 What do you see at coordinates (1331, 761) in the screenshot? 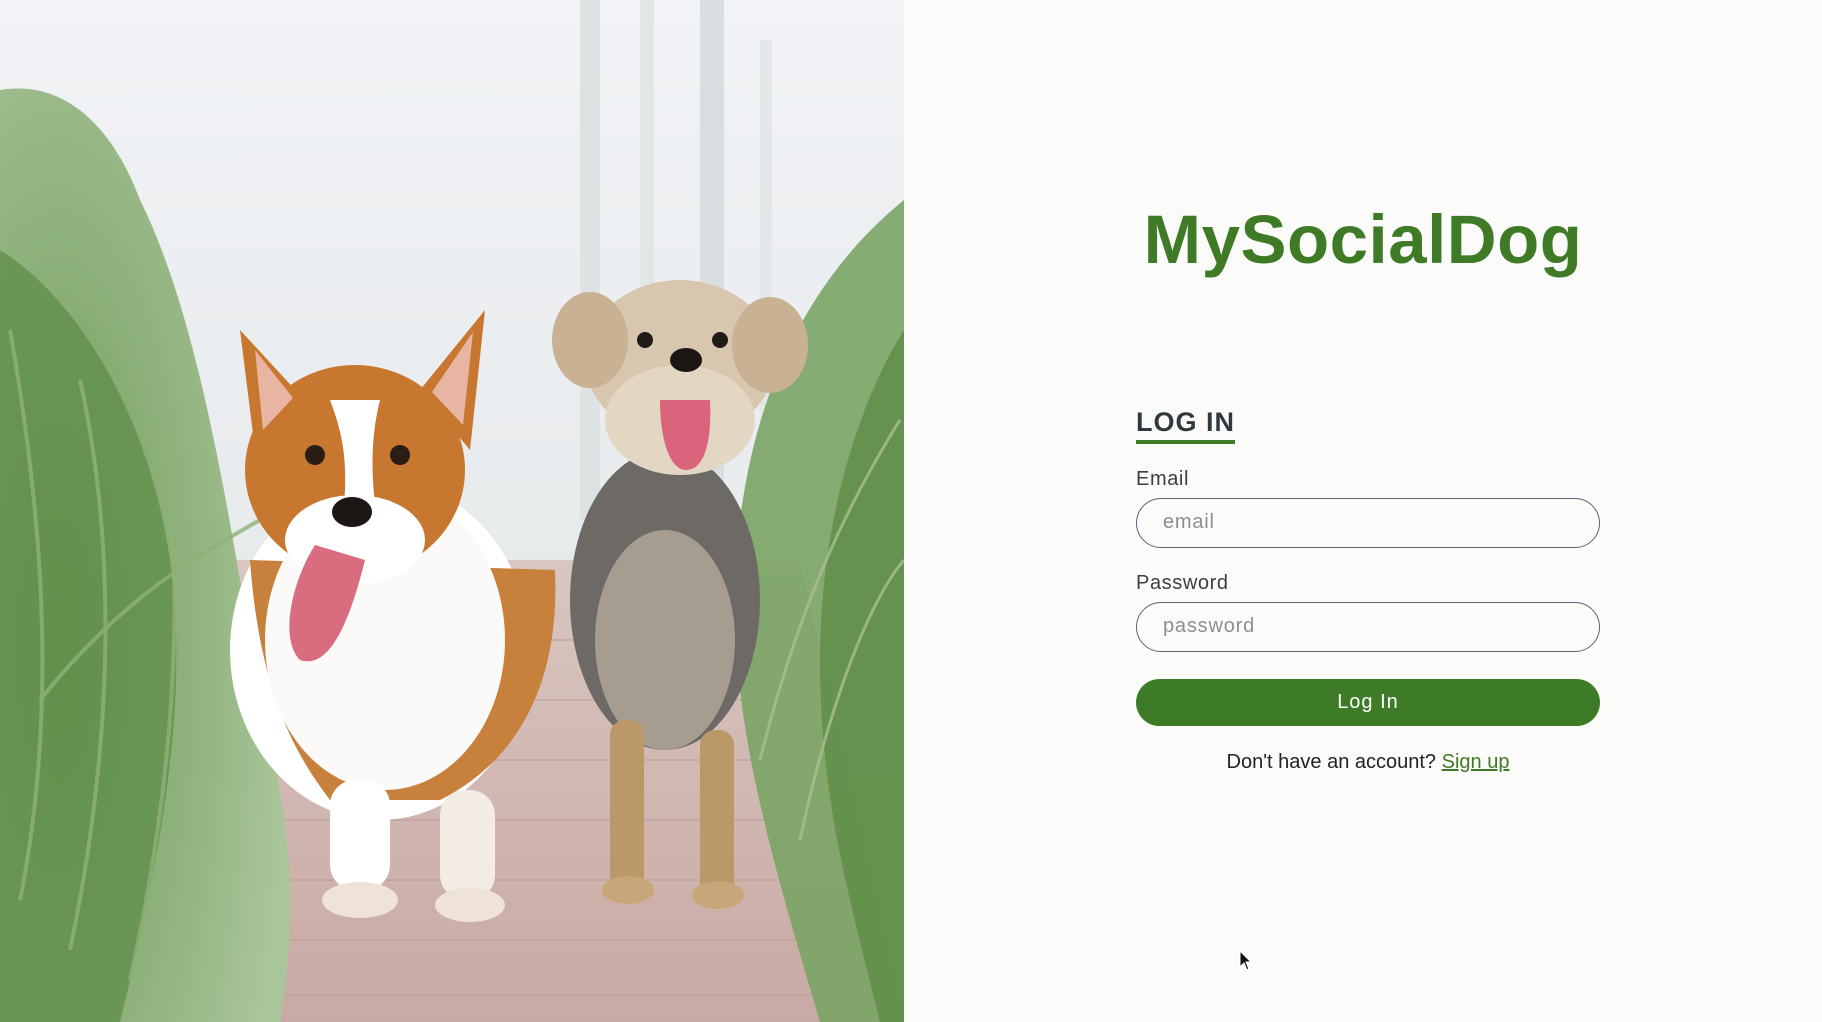
I see `signup-prompt: Don't have an account?` at bounding box center [1331, 761].